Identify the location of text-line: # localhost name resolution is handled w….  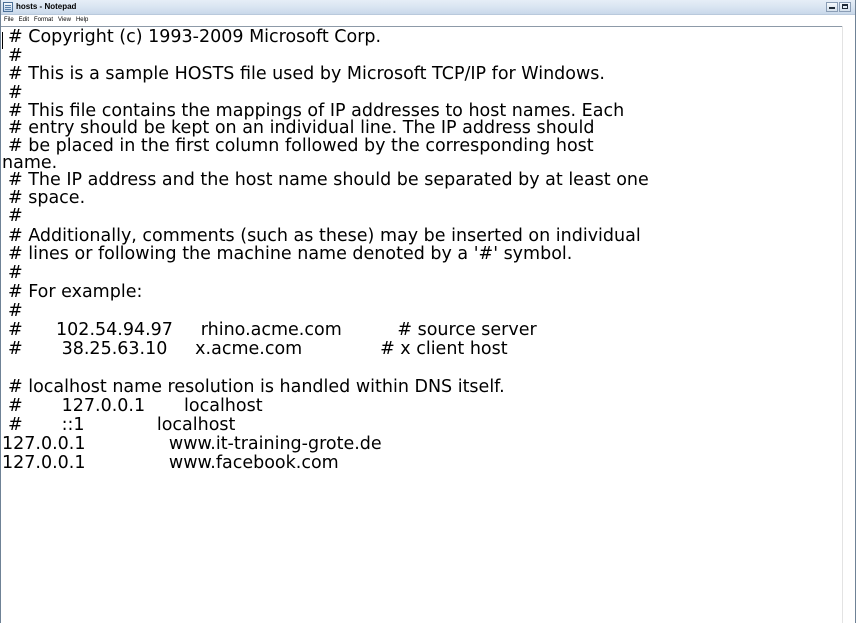
(256, 387).